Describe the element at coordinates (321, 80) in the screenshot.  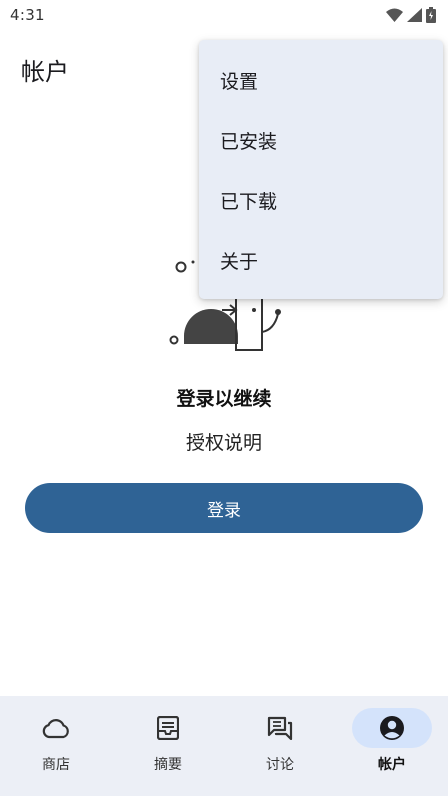
I see `menu-item-settings: 设置` at that location.